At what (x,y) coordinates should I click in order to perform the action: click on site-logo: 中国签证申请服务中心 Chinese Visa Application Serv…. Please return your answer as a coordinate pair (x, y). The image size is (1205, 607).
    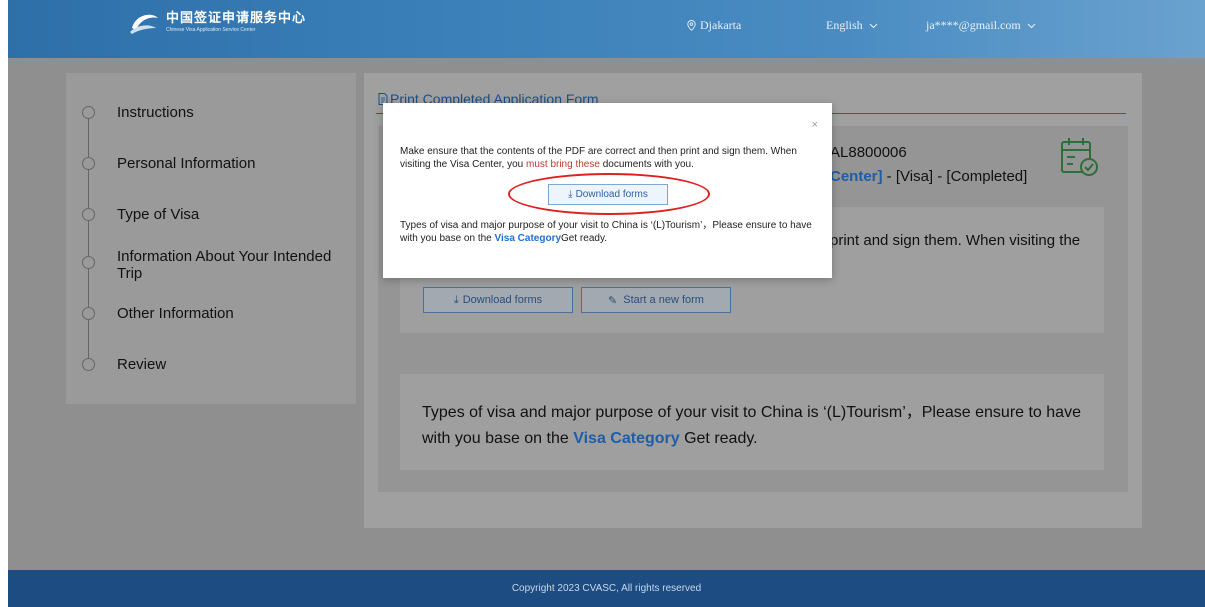
    Looking at the image, I should click on (217, 23).